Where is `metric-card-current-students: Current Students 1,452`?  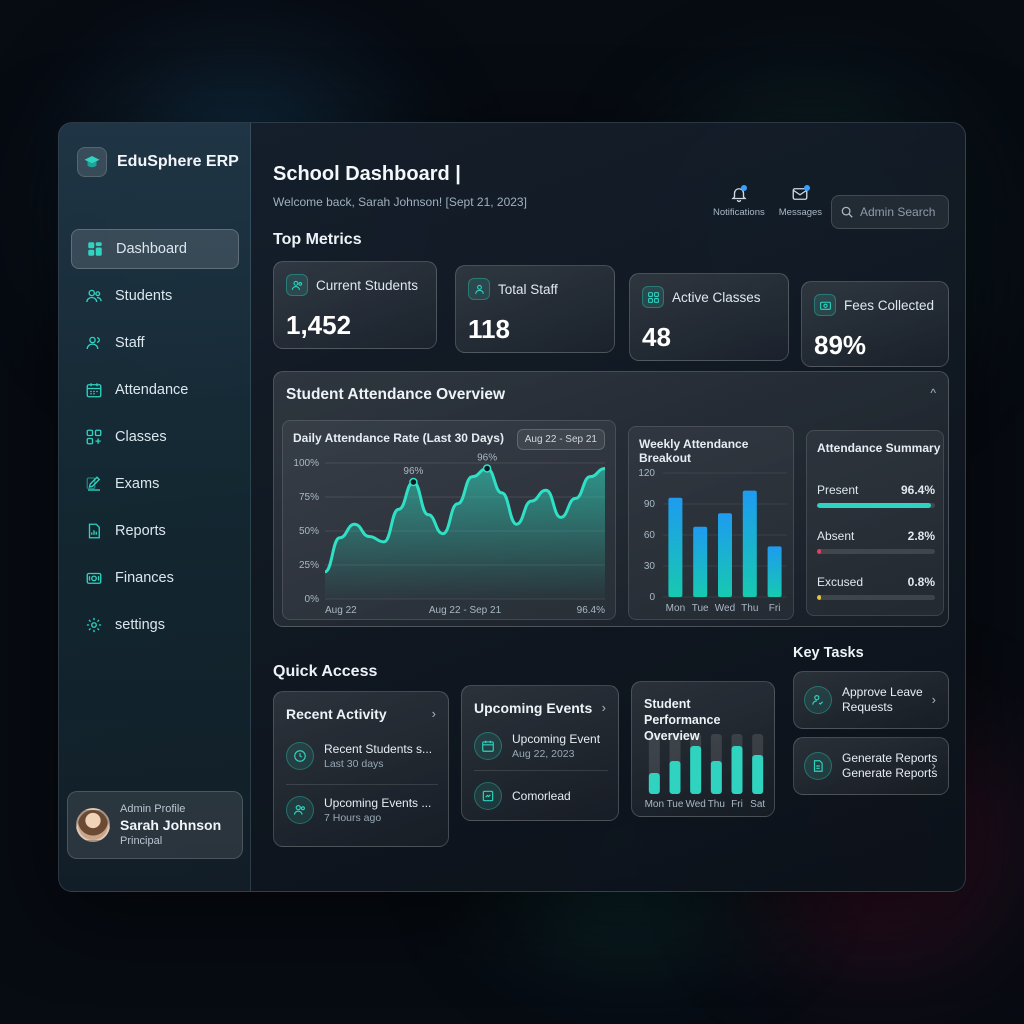 metric-card-current-students: Current Students 1,452 is located at coordinates (355, 305).